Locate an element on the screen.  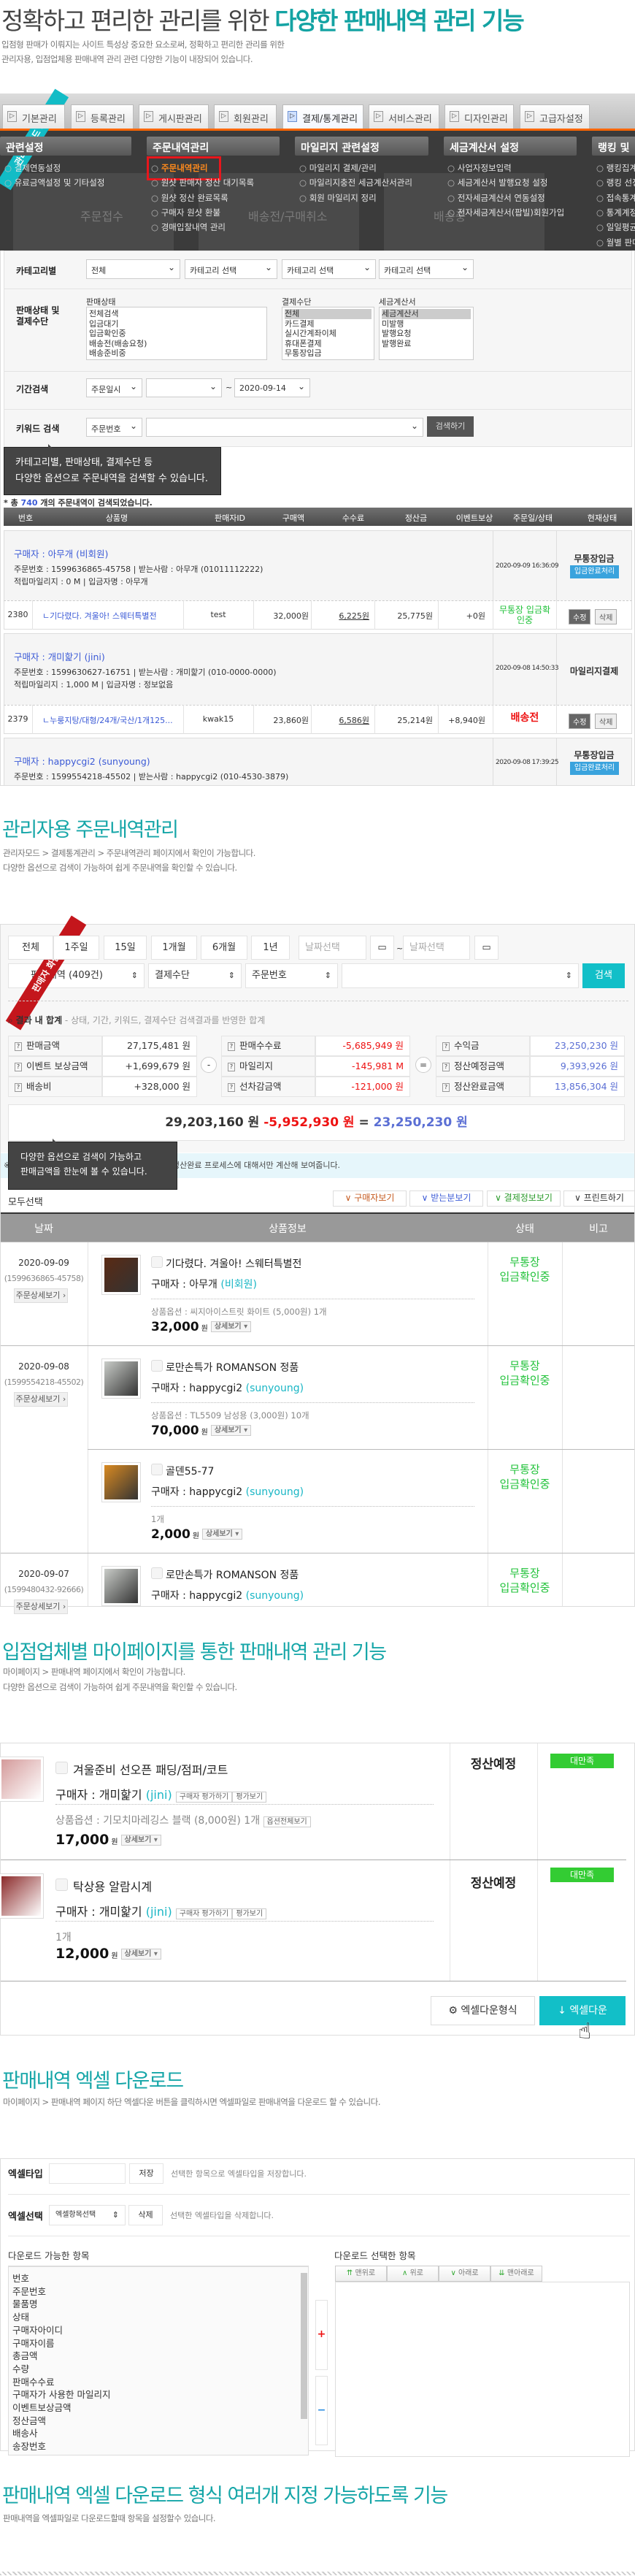
listbox-option: 실시간계좌이체 is located at coordinates (328, 334).